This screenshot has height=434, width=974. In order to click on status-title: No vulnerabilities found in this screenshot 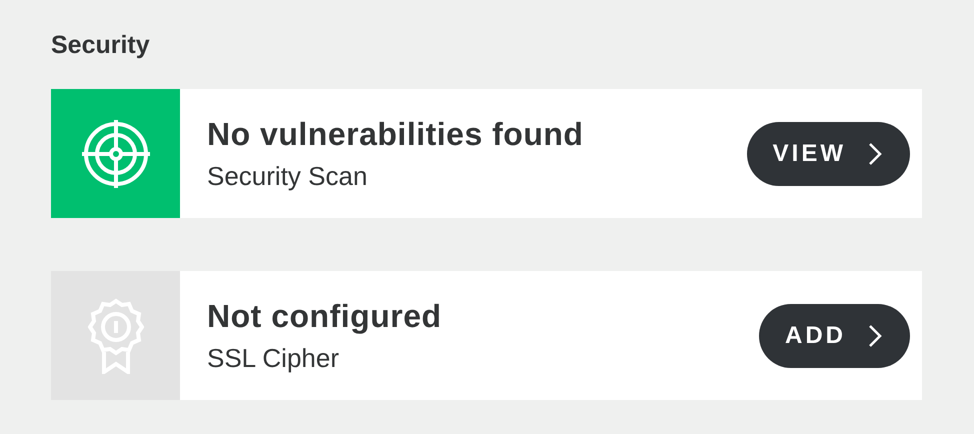, I will do `click(395, 134)`.